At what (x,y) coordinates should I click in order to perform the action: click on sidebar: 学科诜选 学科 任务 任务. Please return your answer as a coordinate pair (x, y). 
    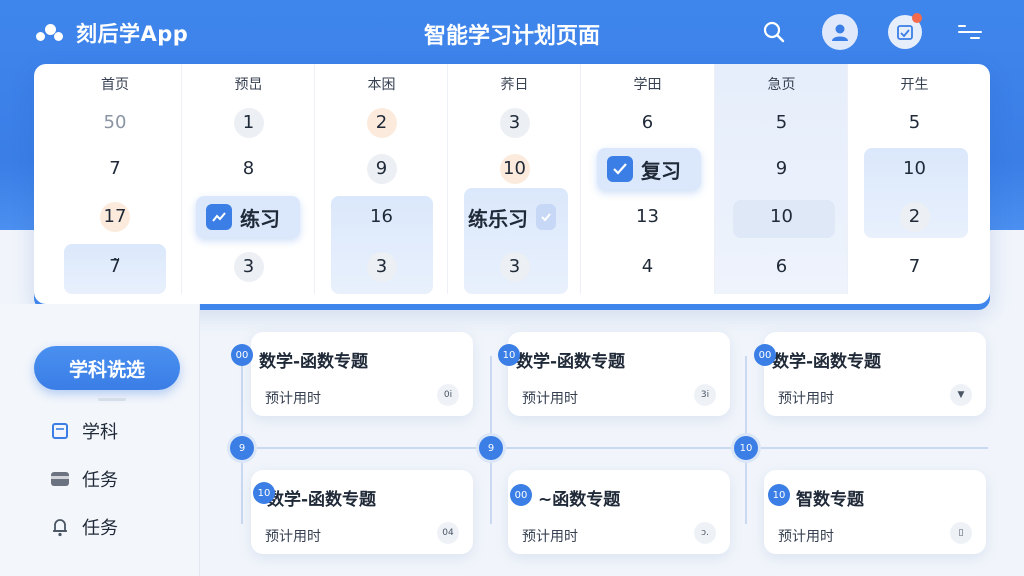
    Looking at the image, I should click on (100, 440).